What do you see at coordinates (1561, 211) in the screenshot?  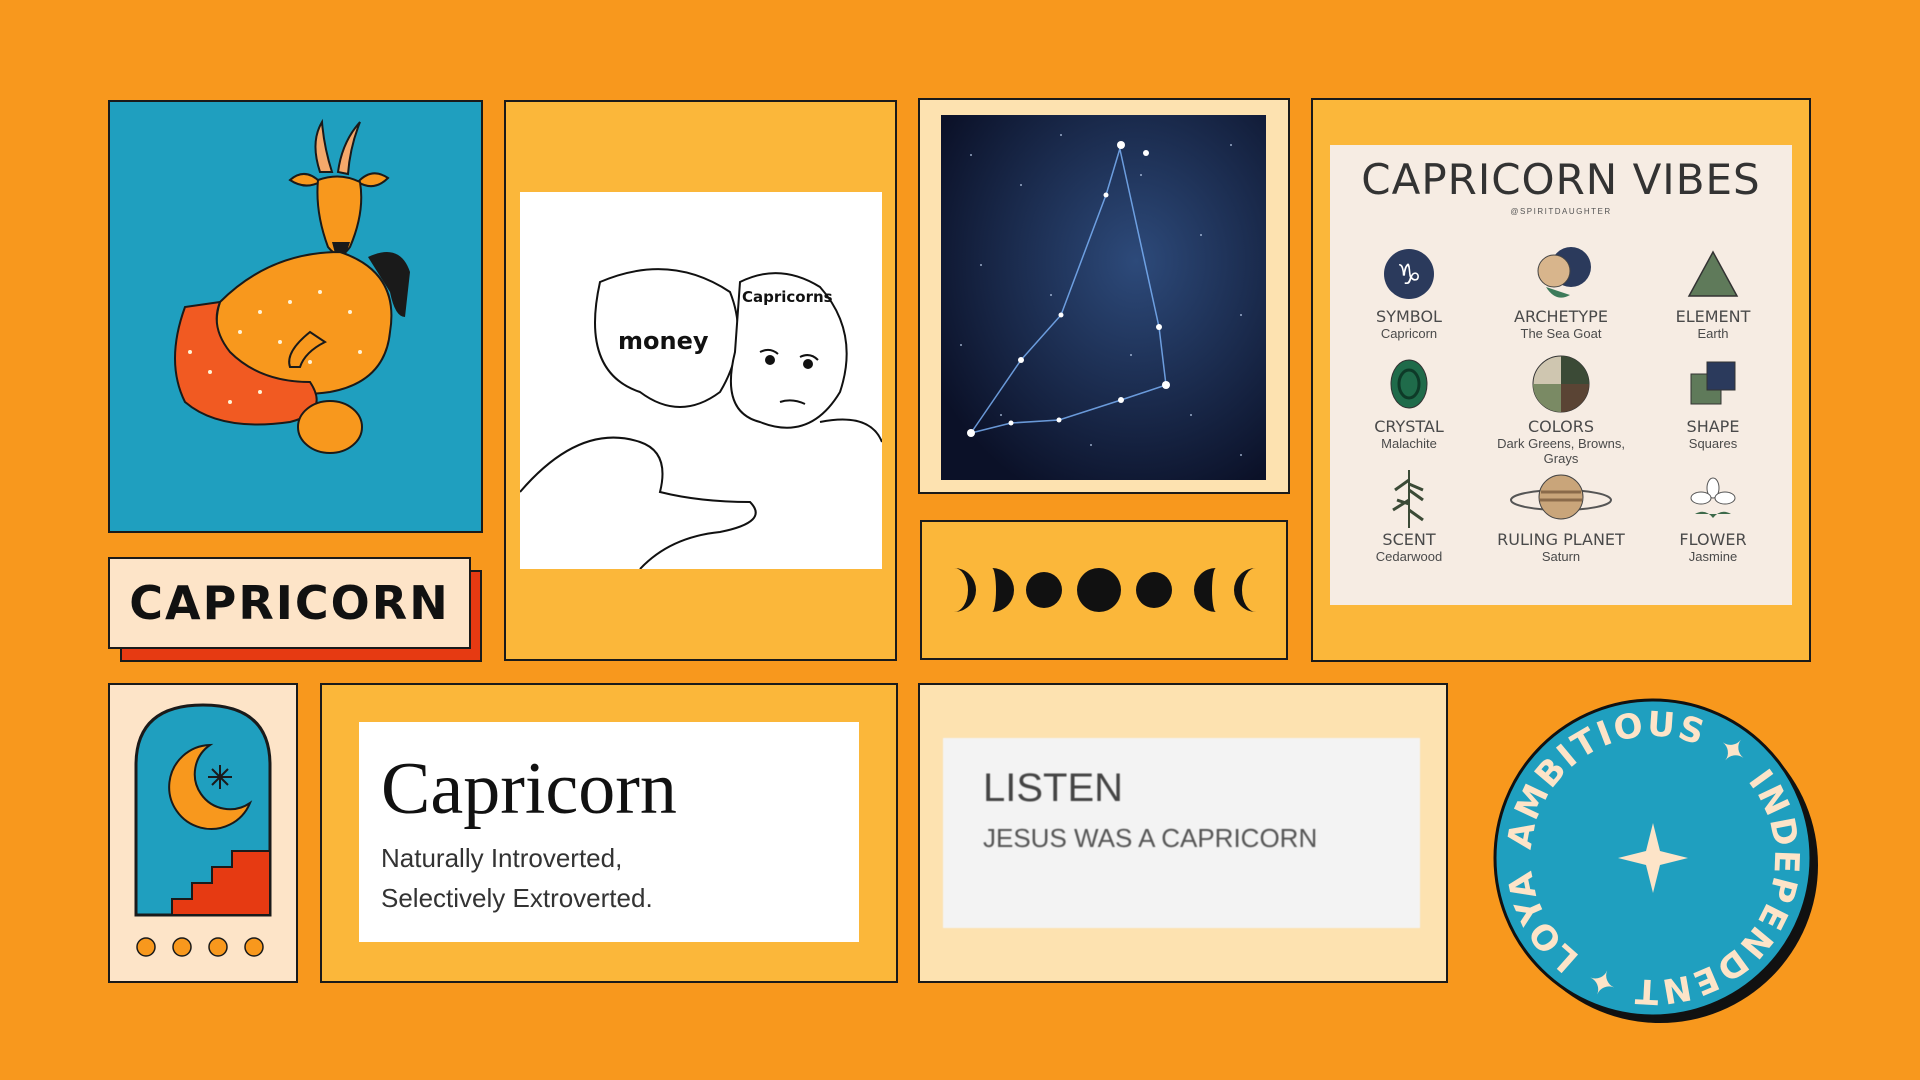 I see `vibes-handle: @SPIRITDAUGHTER` at bounding box center [1561, 211].